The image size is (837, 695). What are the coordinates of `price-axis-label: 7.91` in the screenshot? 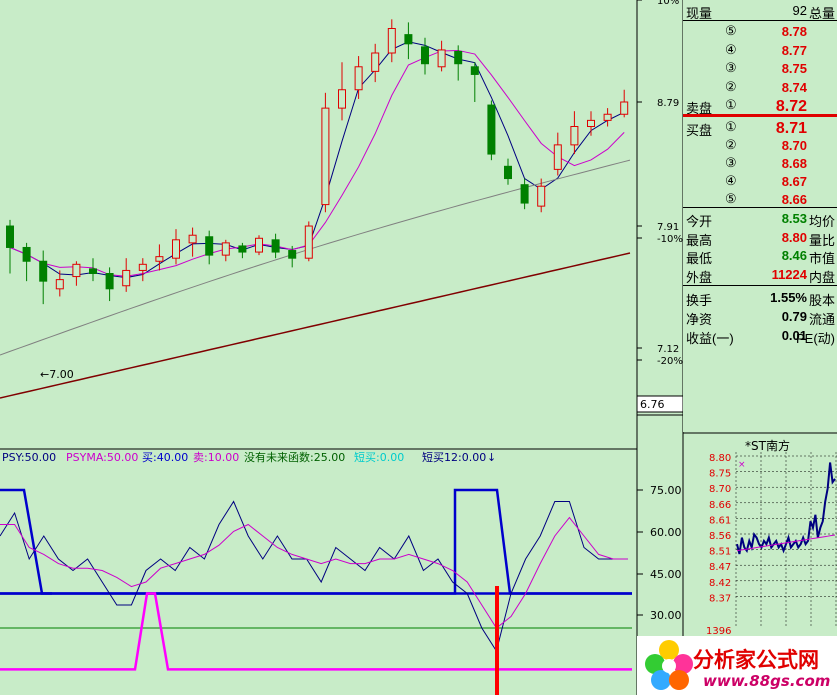 It's located at (668, 227).